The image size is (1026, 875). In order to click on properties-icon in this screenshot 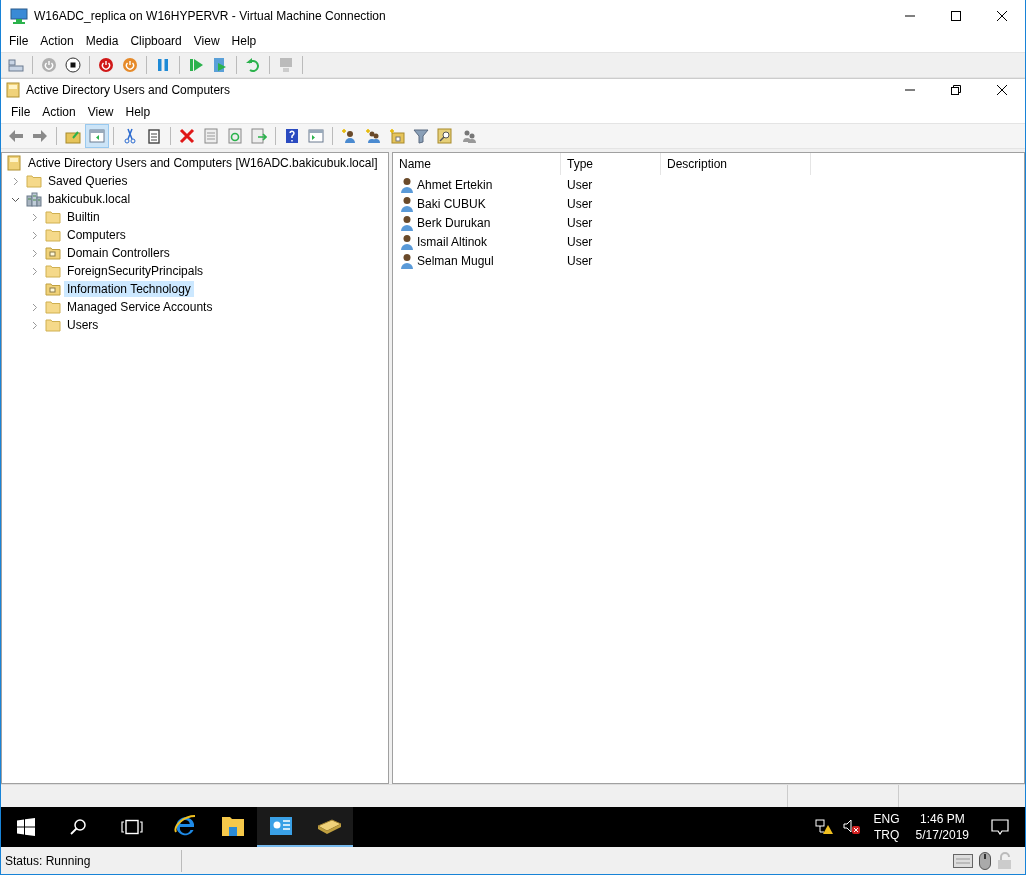, I will do `click(211, 136)`.